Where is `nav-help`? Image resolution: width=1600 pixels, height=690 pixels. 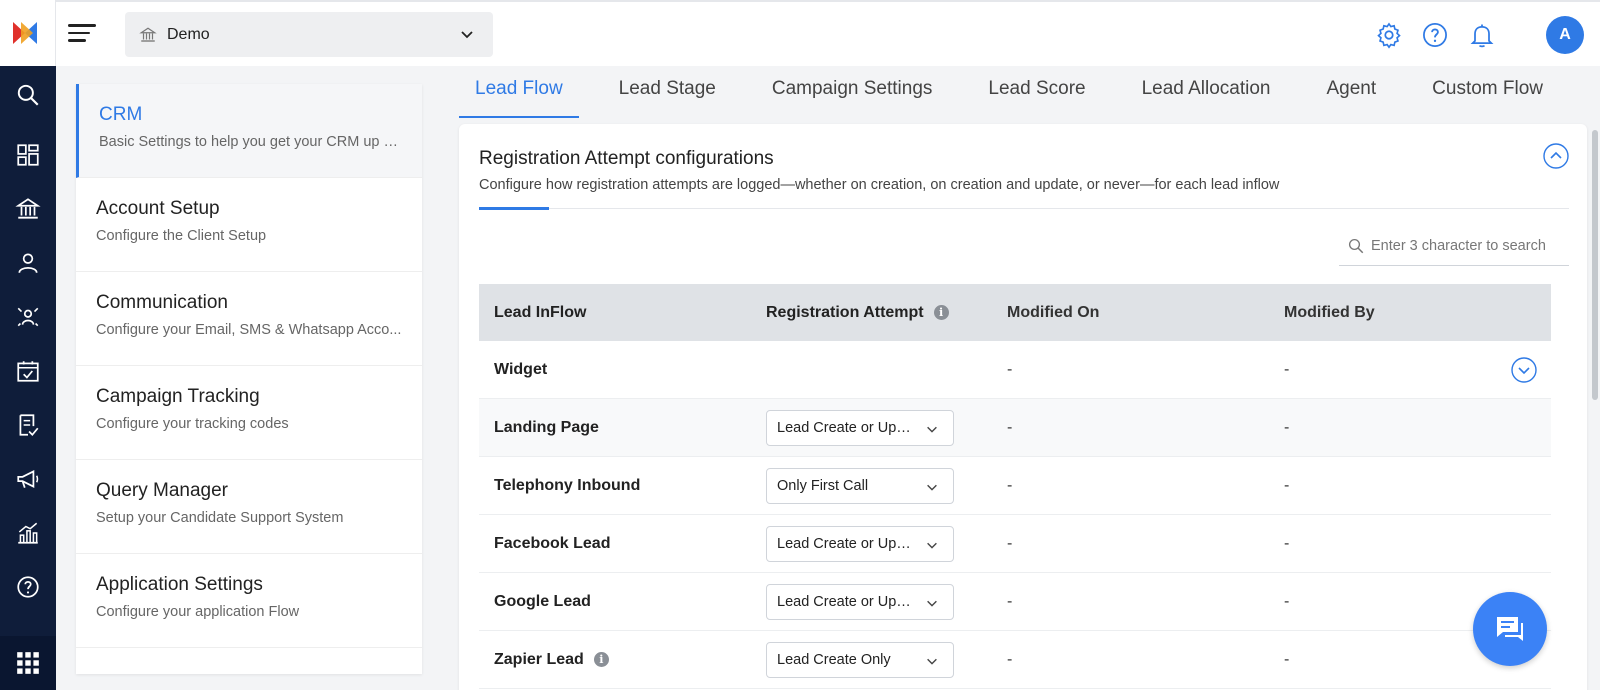 nav-help is located at coordinates (28, 587).